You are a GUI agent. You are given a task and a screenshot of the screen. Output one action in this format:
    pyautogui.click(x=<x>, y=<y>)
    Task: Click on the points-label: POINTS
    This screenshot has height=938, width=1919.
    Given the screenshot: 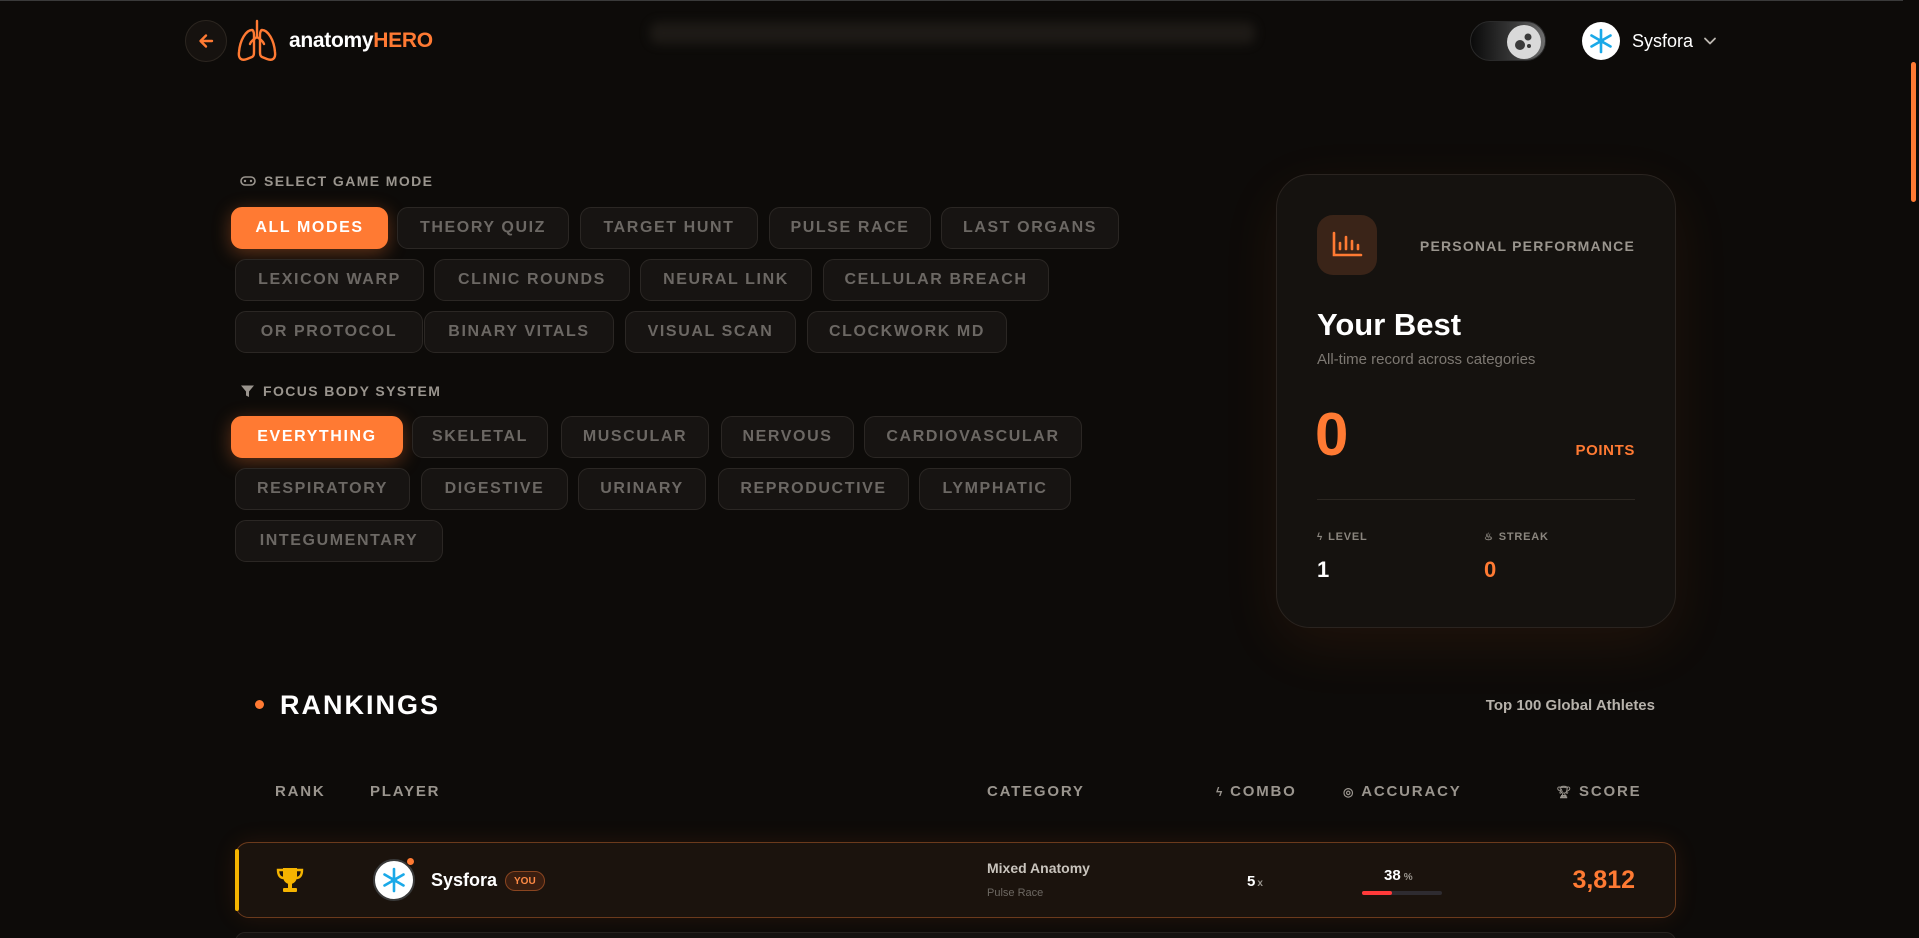 What is the action you would take?
    pyautogui.click(x=1605, y=450)
    